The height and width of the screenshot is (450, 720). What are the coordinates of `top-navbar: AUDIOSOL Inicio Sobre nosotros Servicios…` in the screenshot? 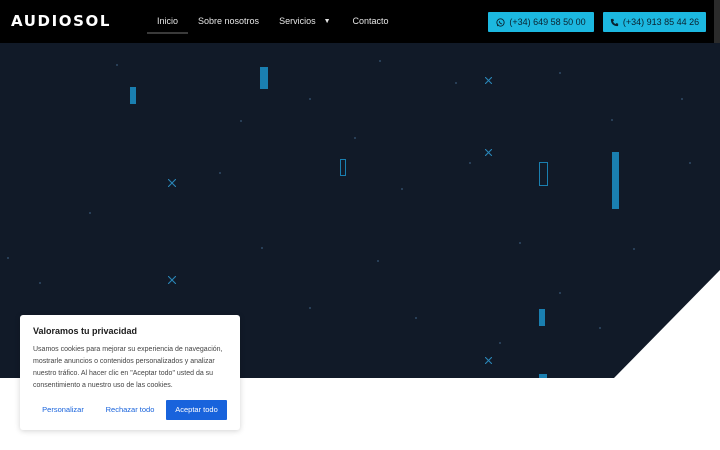 It's located at (360, 21).